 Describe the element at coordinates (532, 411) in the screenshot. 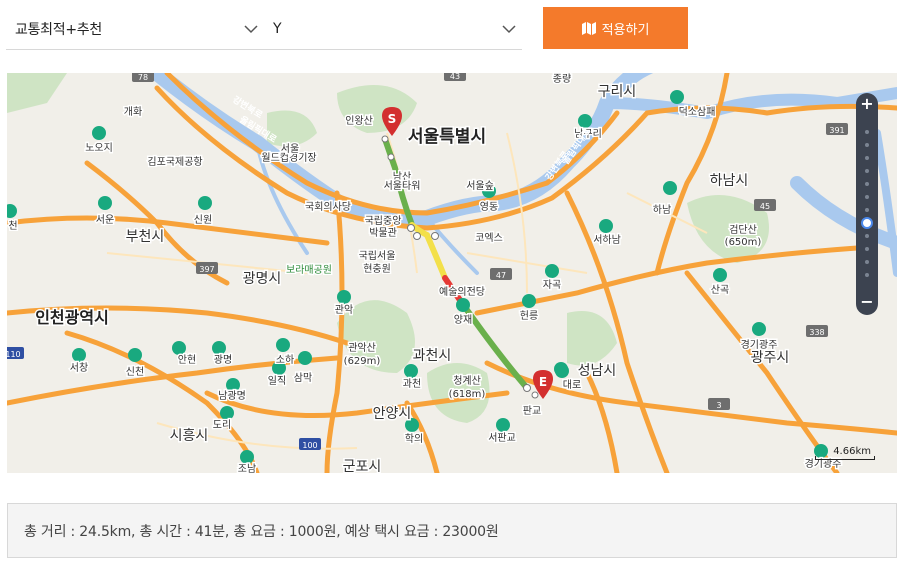

I see `map-place-label: 판교` at that location.